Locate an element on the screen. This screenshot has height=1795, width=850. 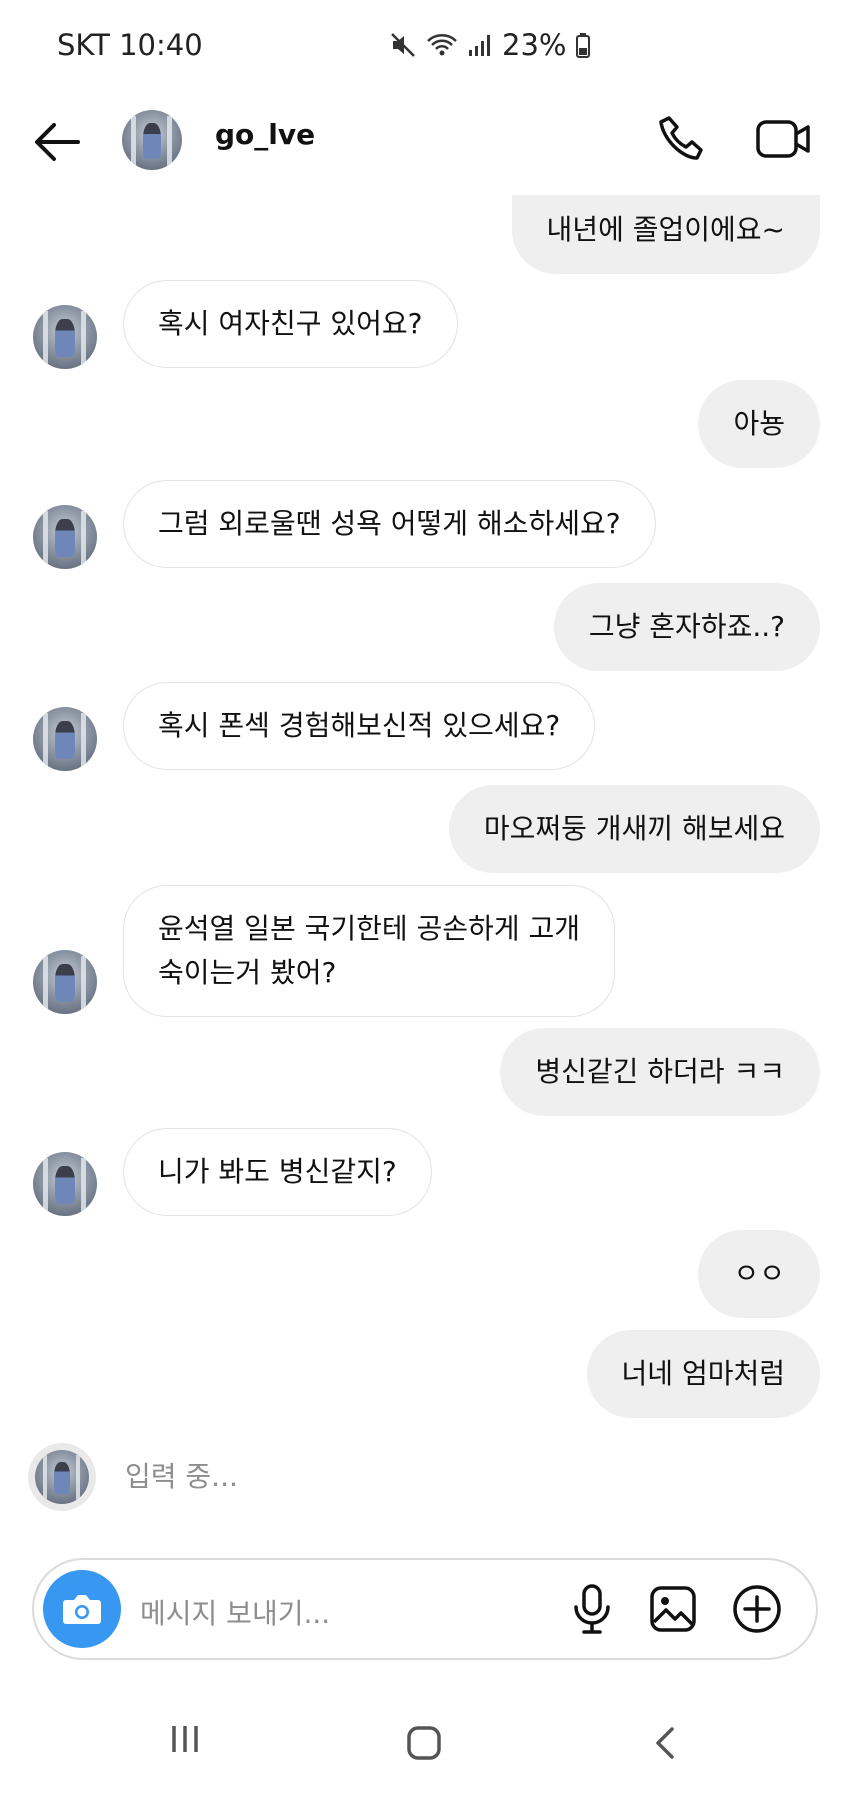
battery-percent: 23% is located at coordinates (534, 45).